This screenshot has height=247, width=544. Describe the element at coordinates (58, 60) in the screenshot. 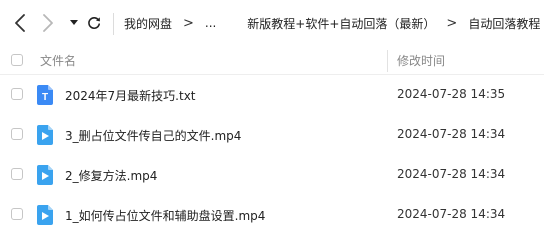

I see `column-header-name: 文件名` at that location.